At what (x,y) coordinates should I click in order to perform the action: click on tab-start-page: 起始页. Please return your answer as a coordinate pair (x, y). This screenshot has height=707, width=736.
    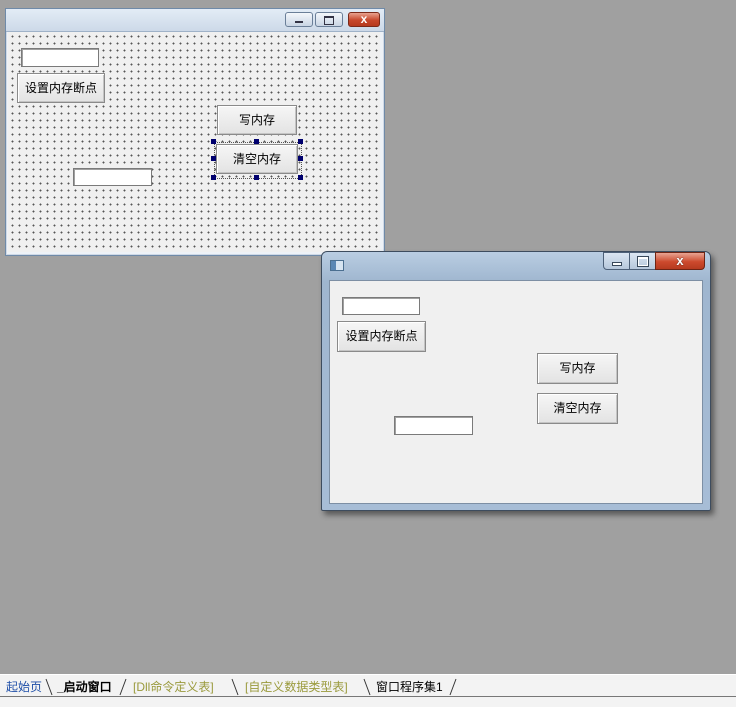
    Looking at the image, I should click on (24, 687).